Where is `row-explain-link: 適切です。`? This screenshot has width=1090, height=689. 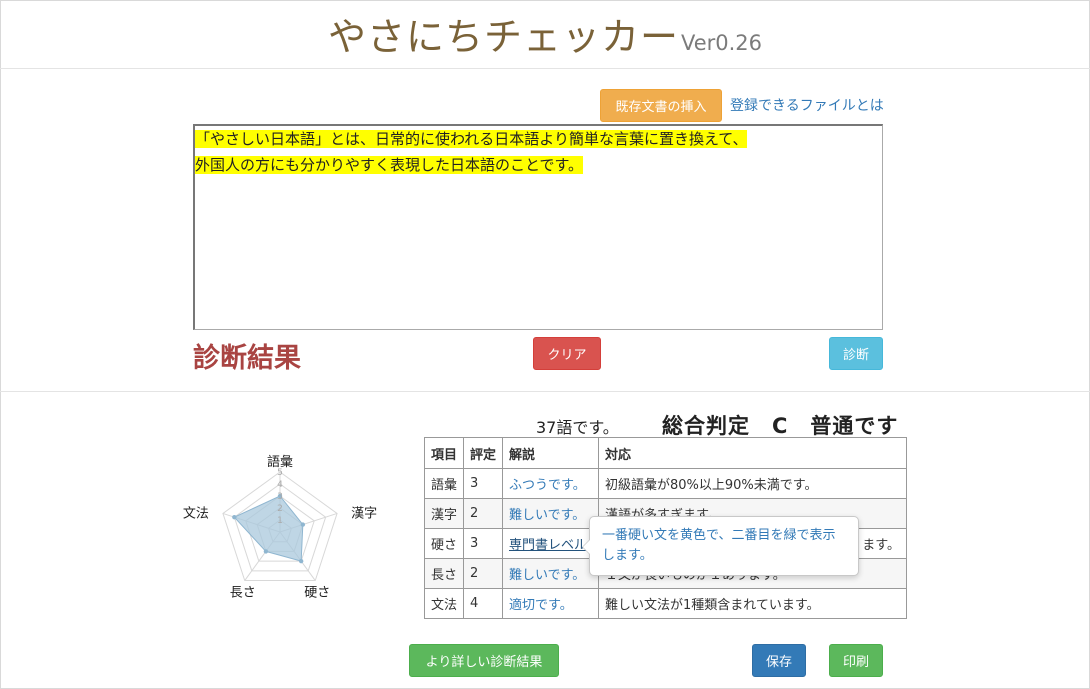 row-explain-link: 適切です。 is located at coordinates (550, 603).